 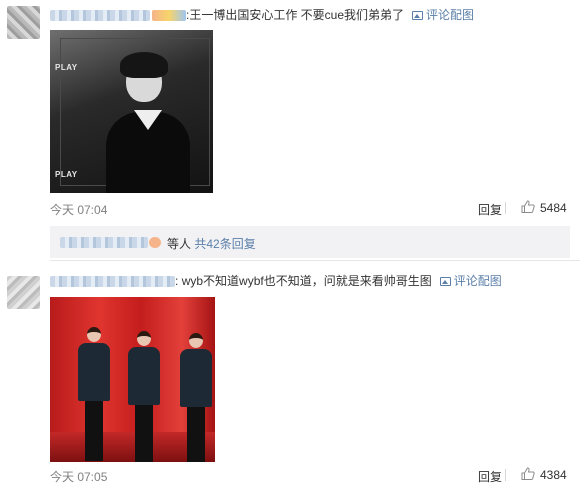 I want to click on like-count: 4384, so click(x=553, y=475).